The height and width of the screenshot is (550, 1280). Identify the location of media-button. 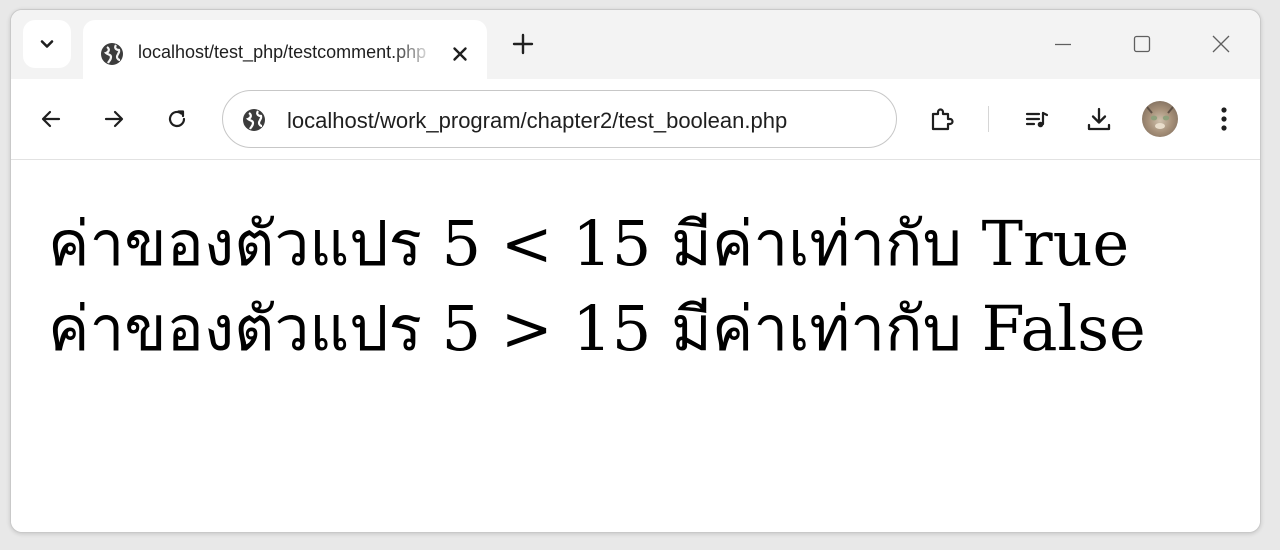
(1037, 119).